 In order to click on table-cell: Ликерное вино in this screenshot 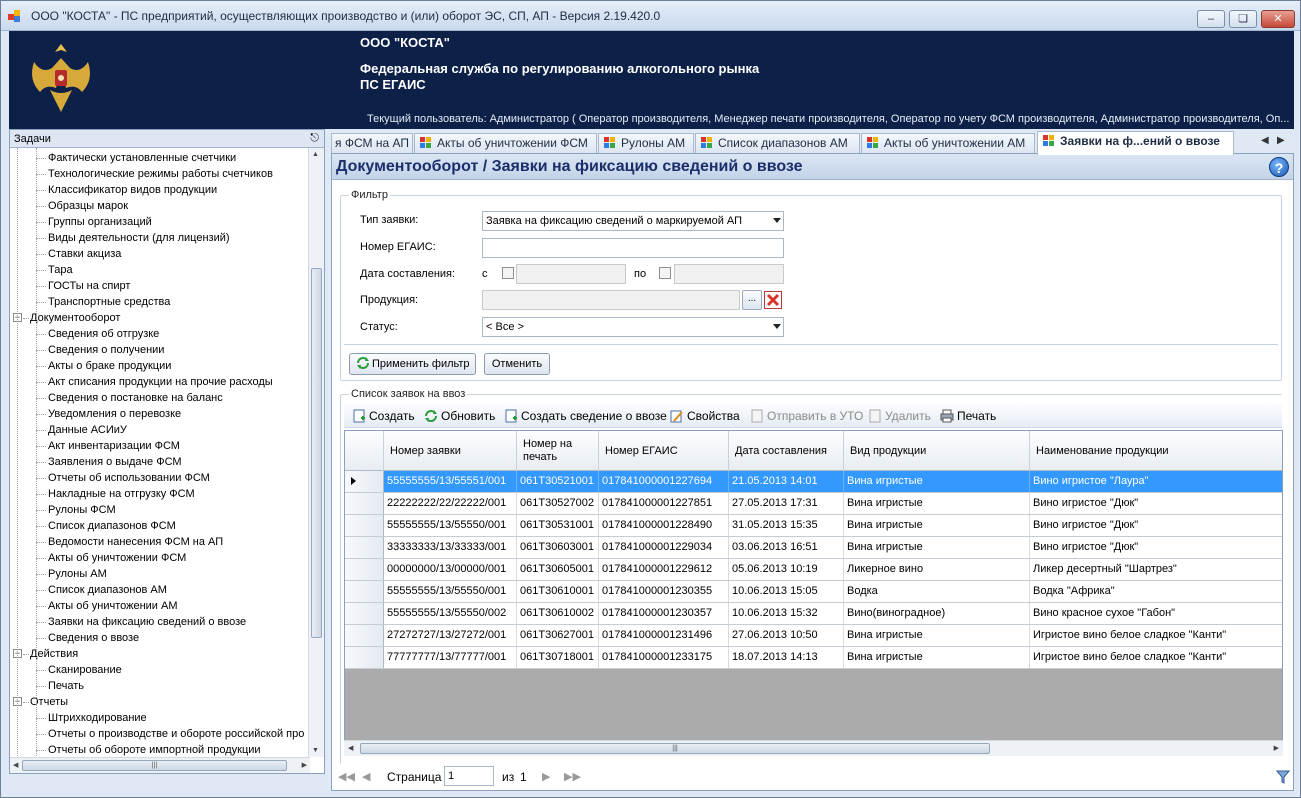, I will do `click(937, 569)`.